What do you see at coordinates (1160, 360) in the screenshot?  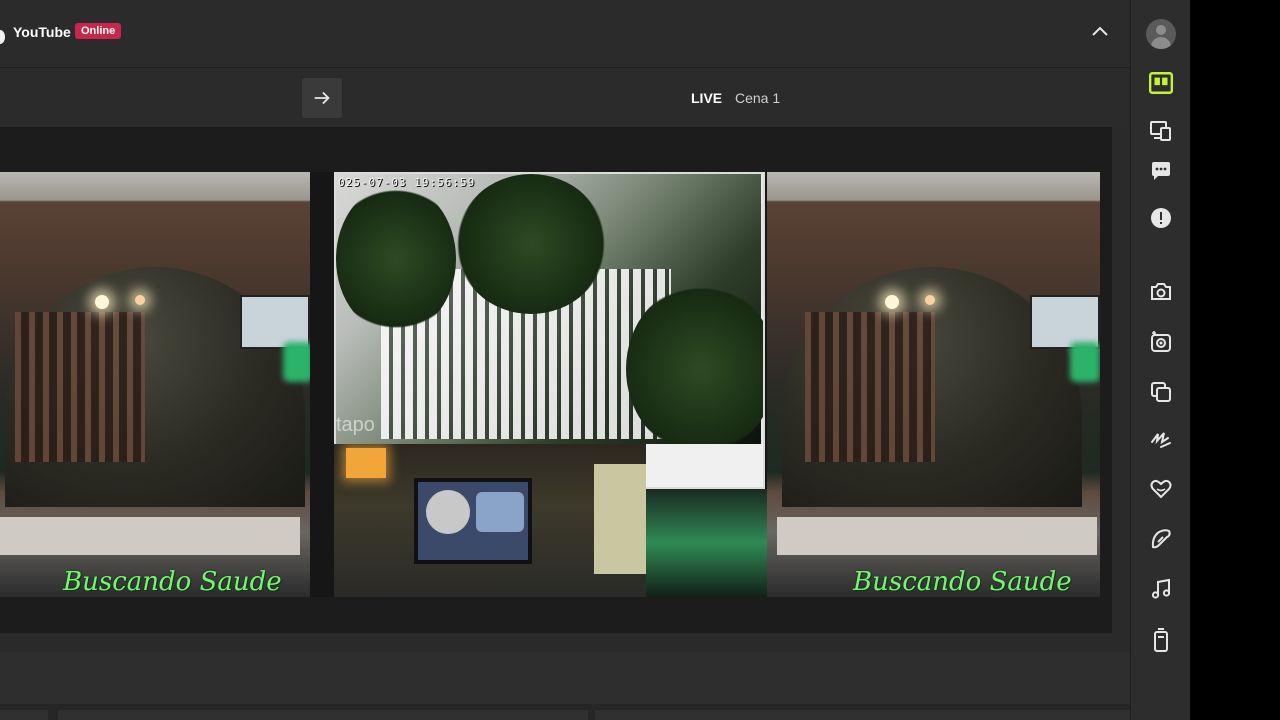 I see `right-sidebar` at bounding box center [1160, 360].